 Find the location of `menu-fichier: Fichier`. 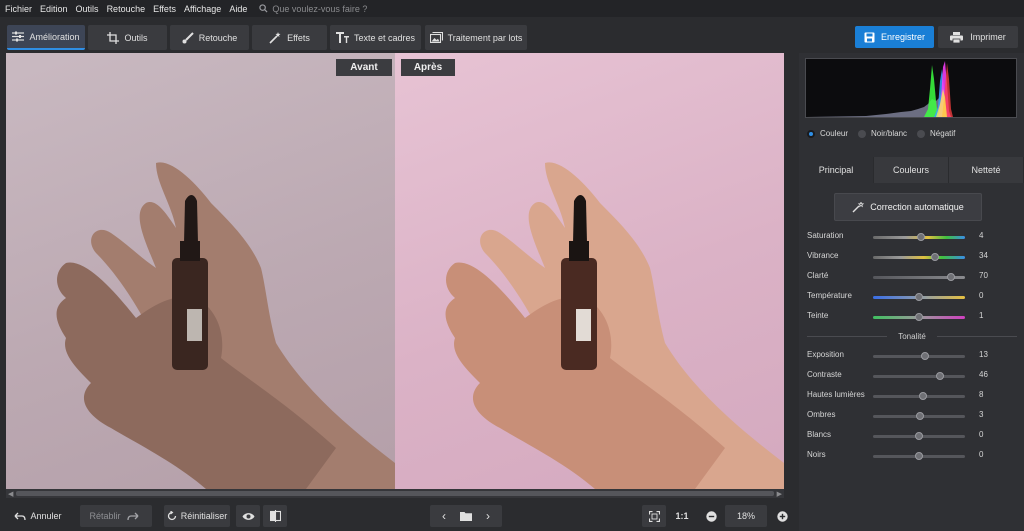

menu-fichier: Fichier is located at coordinates (18, 9).